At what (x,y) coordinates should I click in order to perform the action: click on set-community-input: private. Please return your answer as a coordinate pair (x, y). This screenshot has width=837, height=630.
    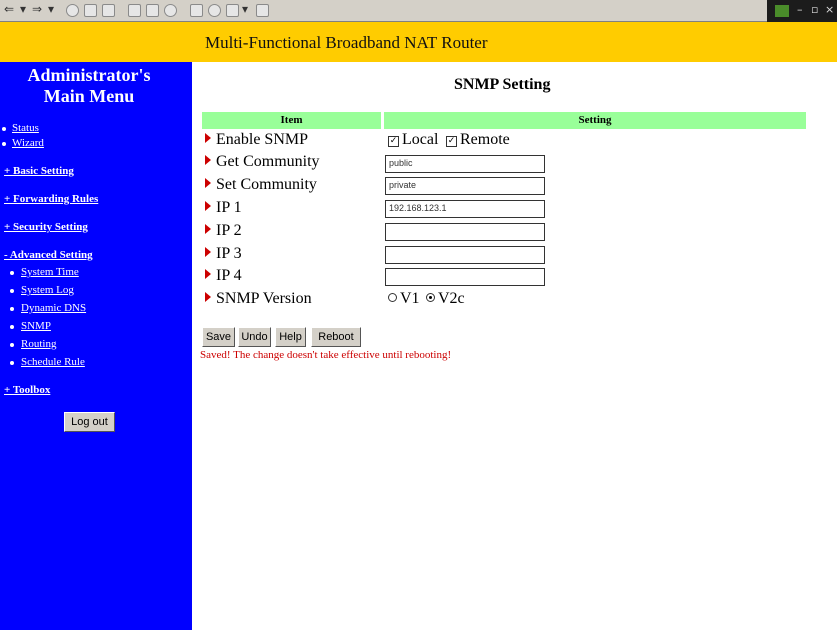
    Looking at the image, I should click on (465, 186).